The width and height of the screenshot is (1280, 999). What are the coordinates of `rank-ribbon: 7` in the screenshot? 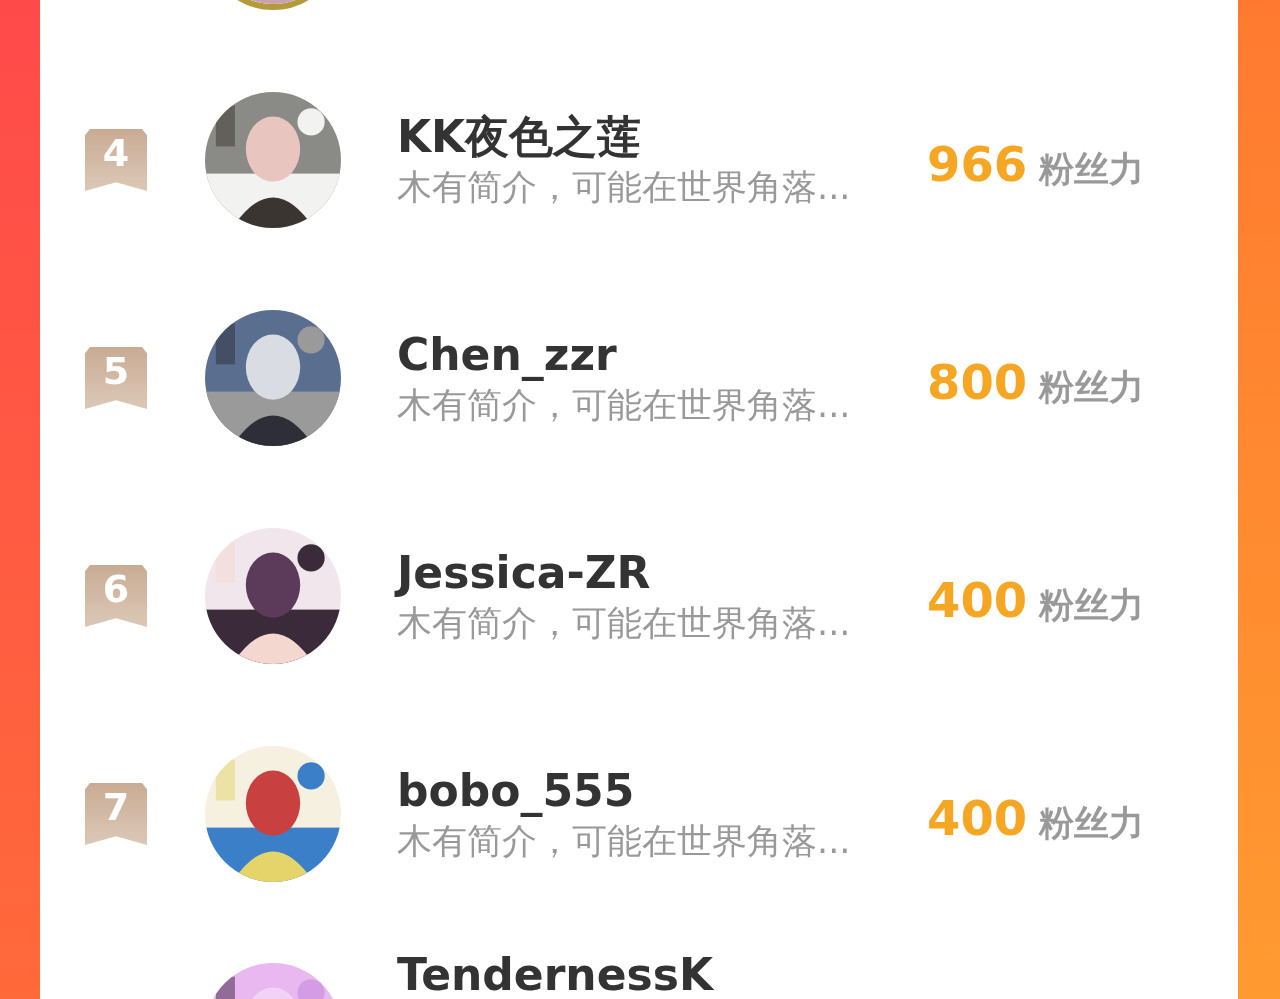 It's located at (116, 814).